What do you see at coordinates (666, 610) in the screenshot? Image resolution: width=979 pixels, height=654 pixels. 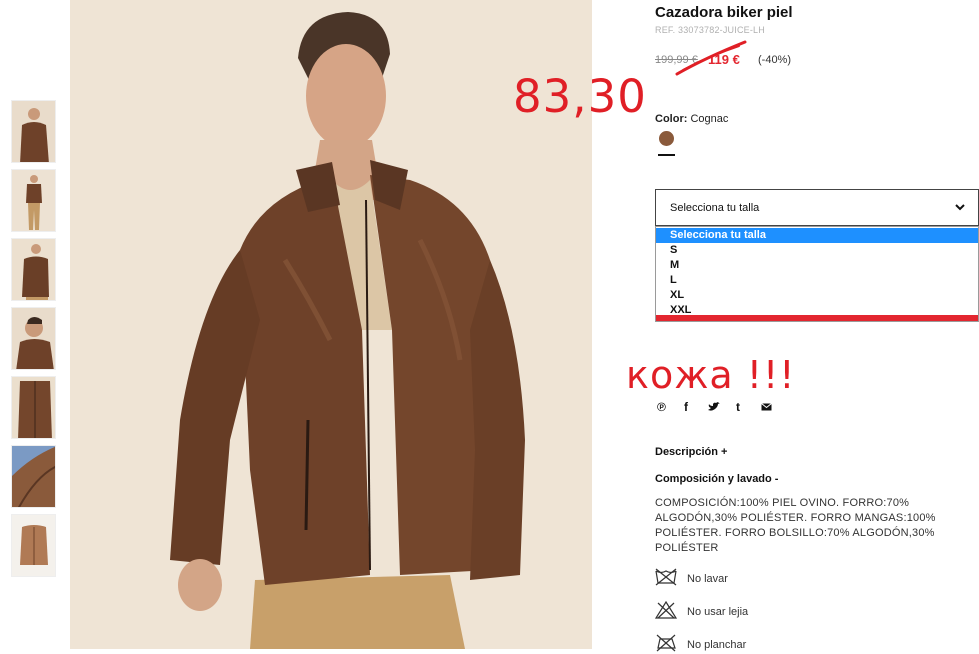 I see `no-bleach-icon` at bounding box center [666, 610].